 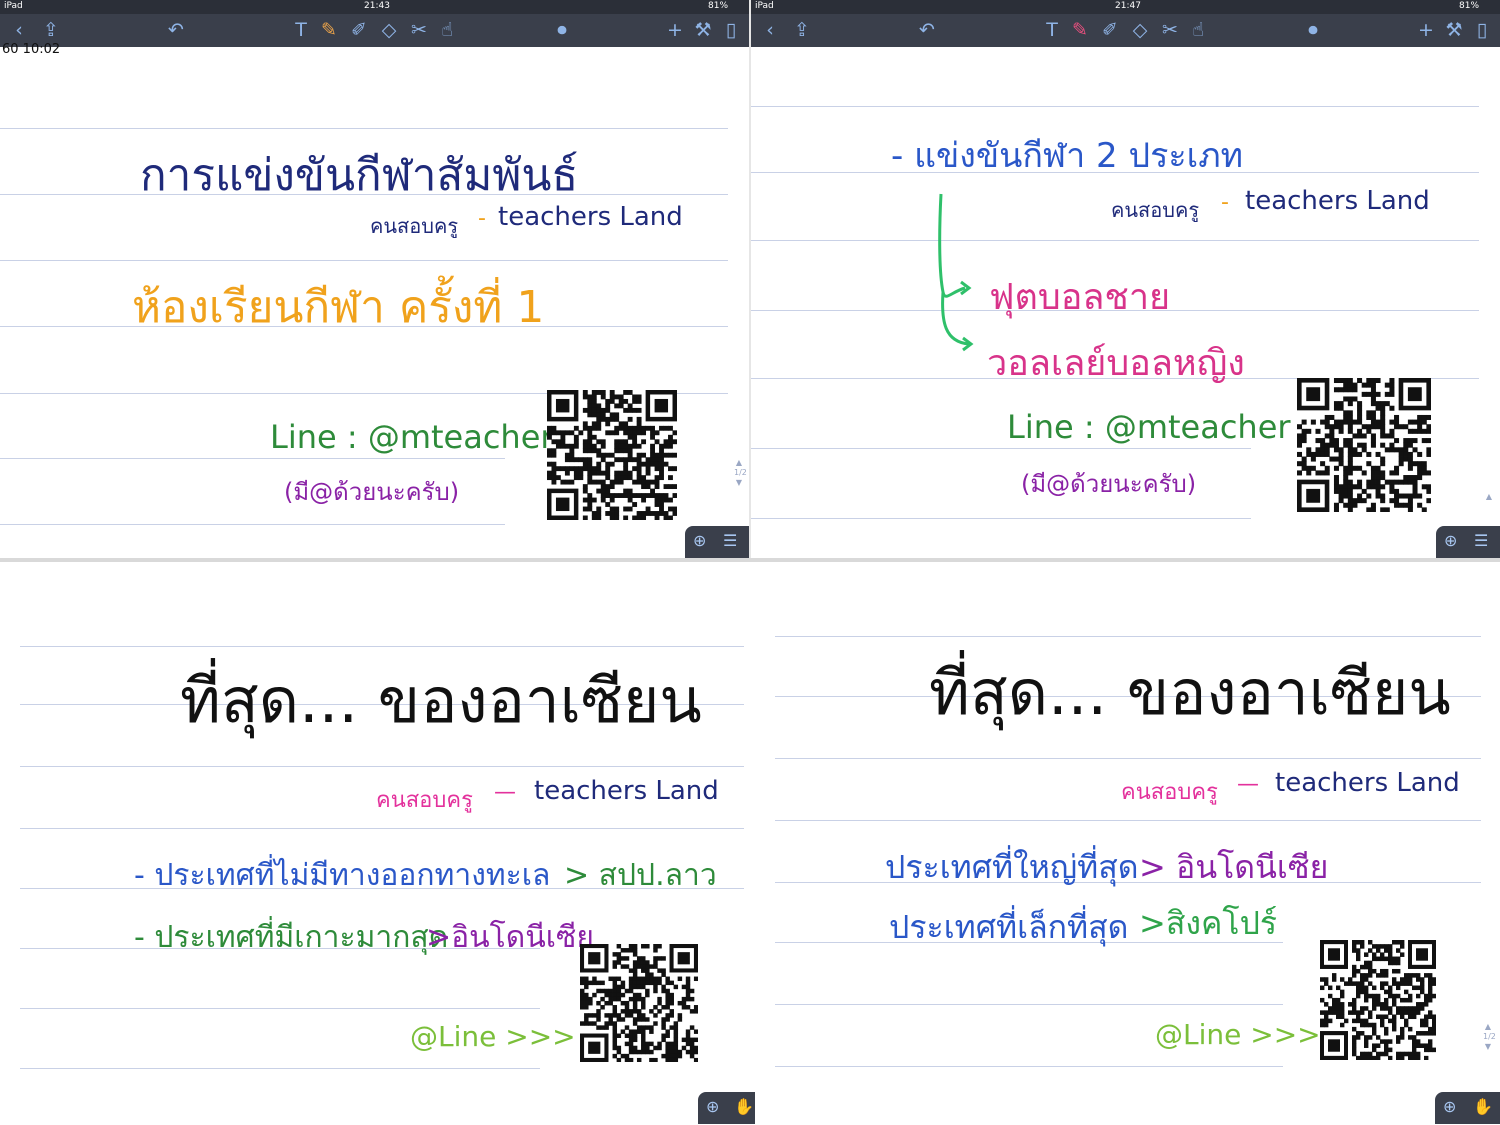 What do you see at coordinates (329, 30) in the screenshot?
I see `pencil-icon: ✎` at bounding box center [329, 30].